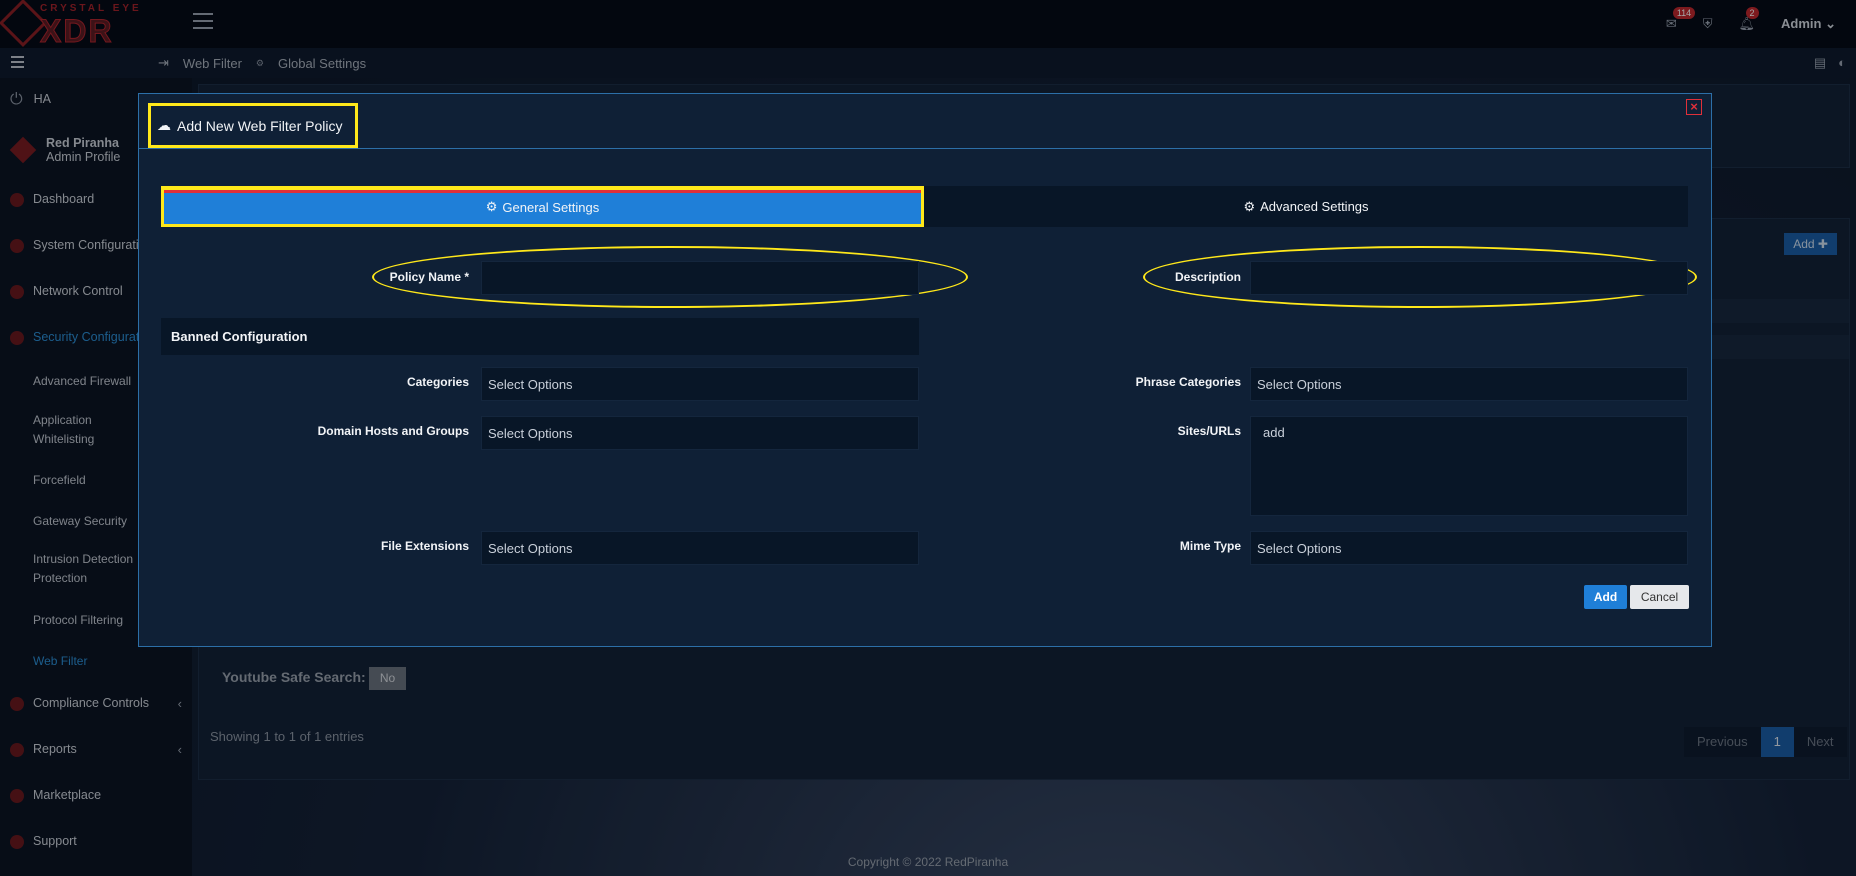 This screenshot has height=876, width=1856. What do you see at coordinates (393, 431) in the screenshot?
I see `domain-hosts-label: Domain Hosts and Groups` at bounding box center [393, 431].